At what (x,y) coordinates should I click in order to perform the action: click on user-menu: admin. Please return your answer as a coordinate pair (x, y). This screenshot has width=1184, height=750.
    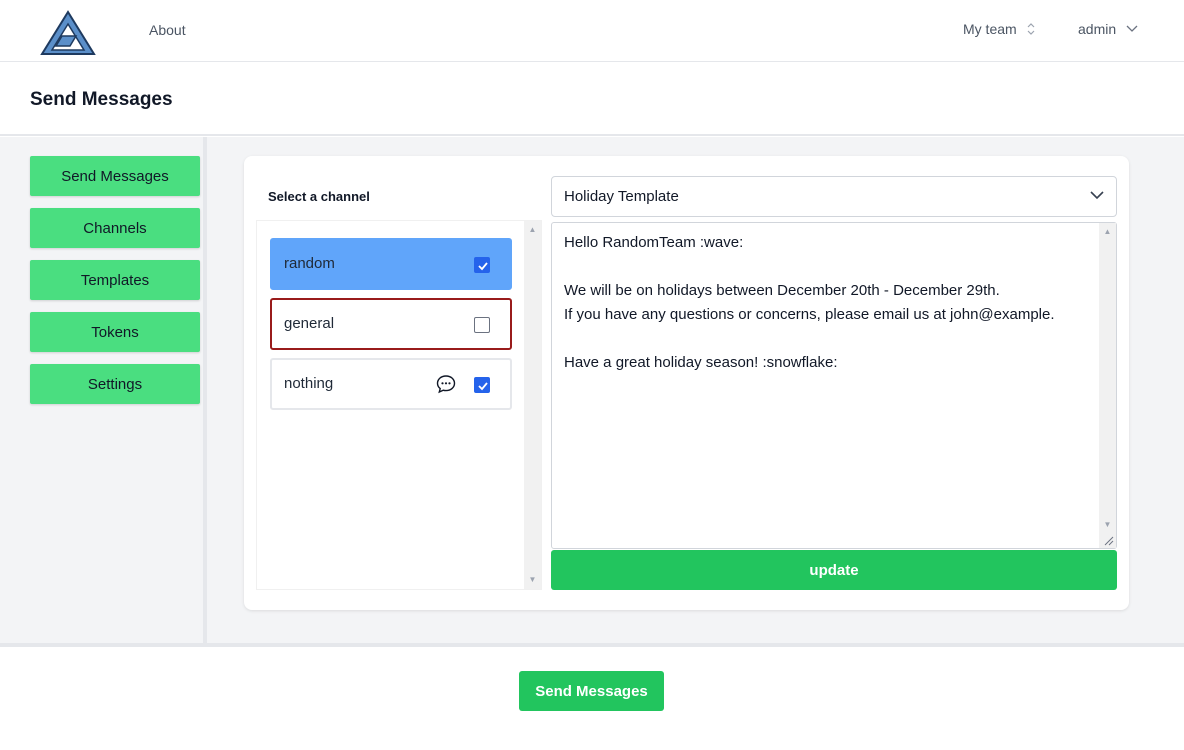
    Looking at the image, I should click on (1108, 29).